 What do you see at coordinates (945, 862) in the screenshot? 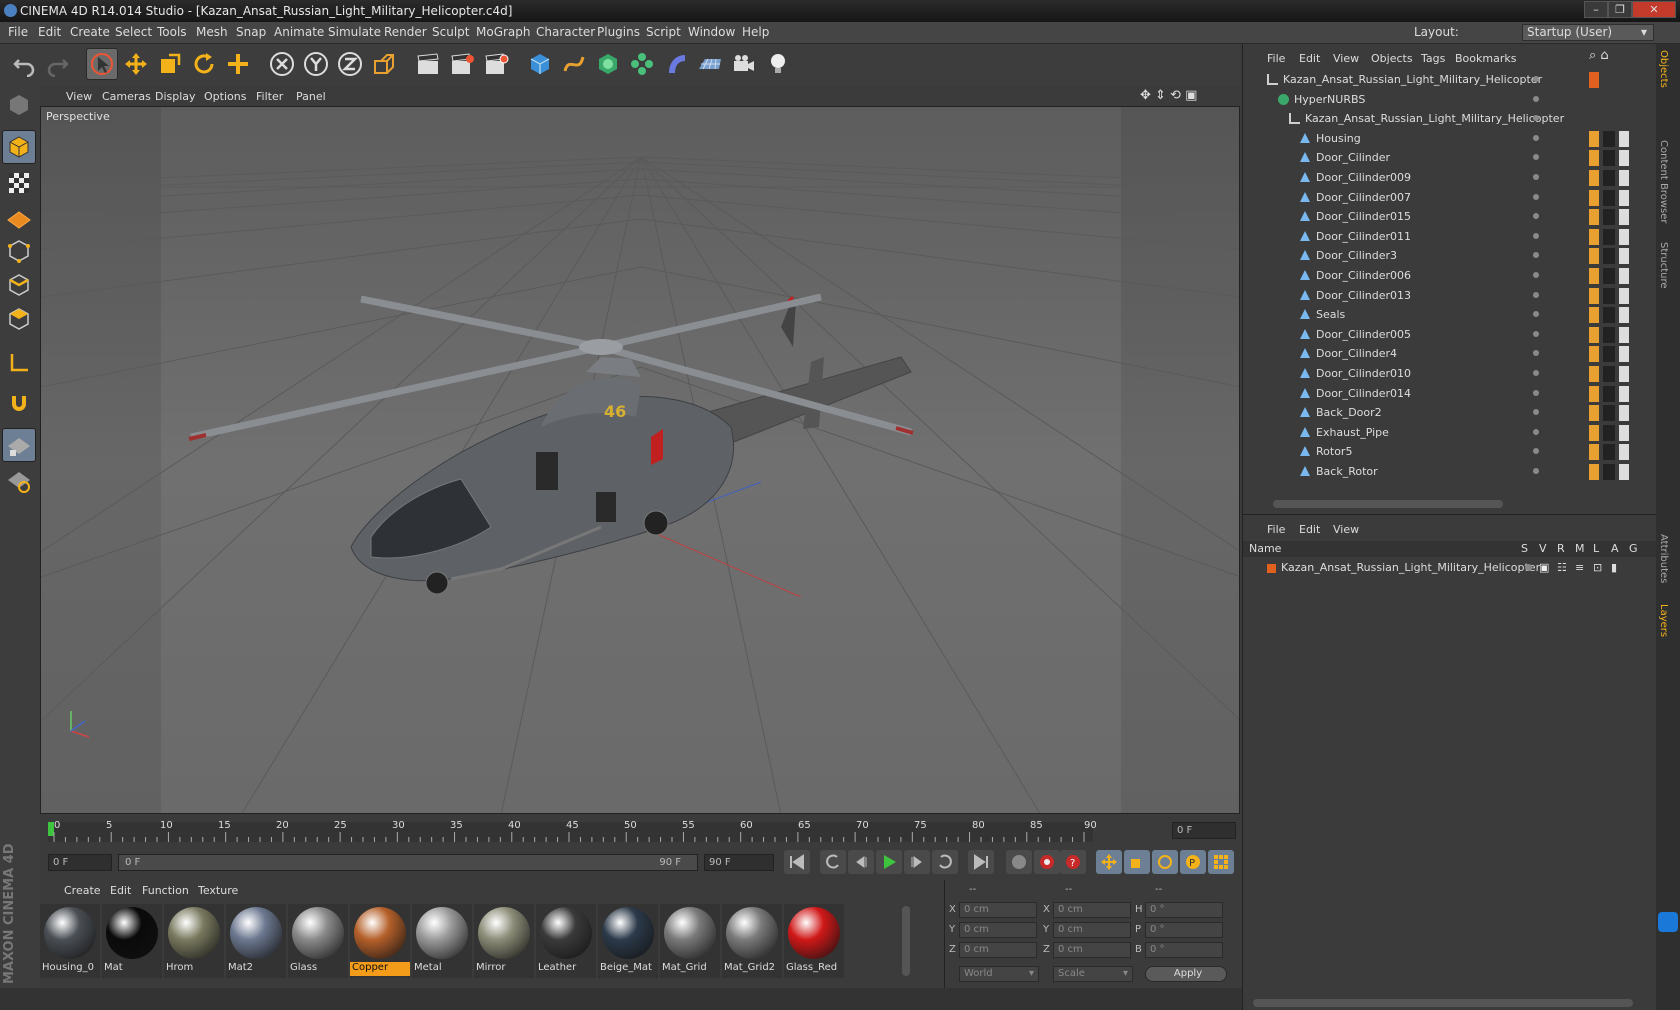
I see `next-key-button` at bounding box center [945, 862].